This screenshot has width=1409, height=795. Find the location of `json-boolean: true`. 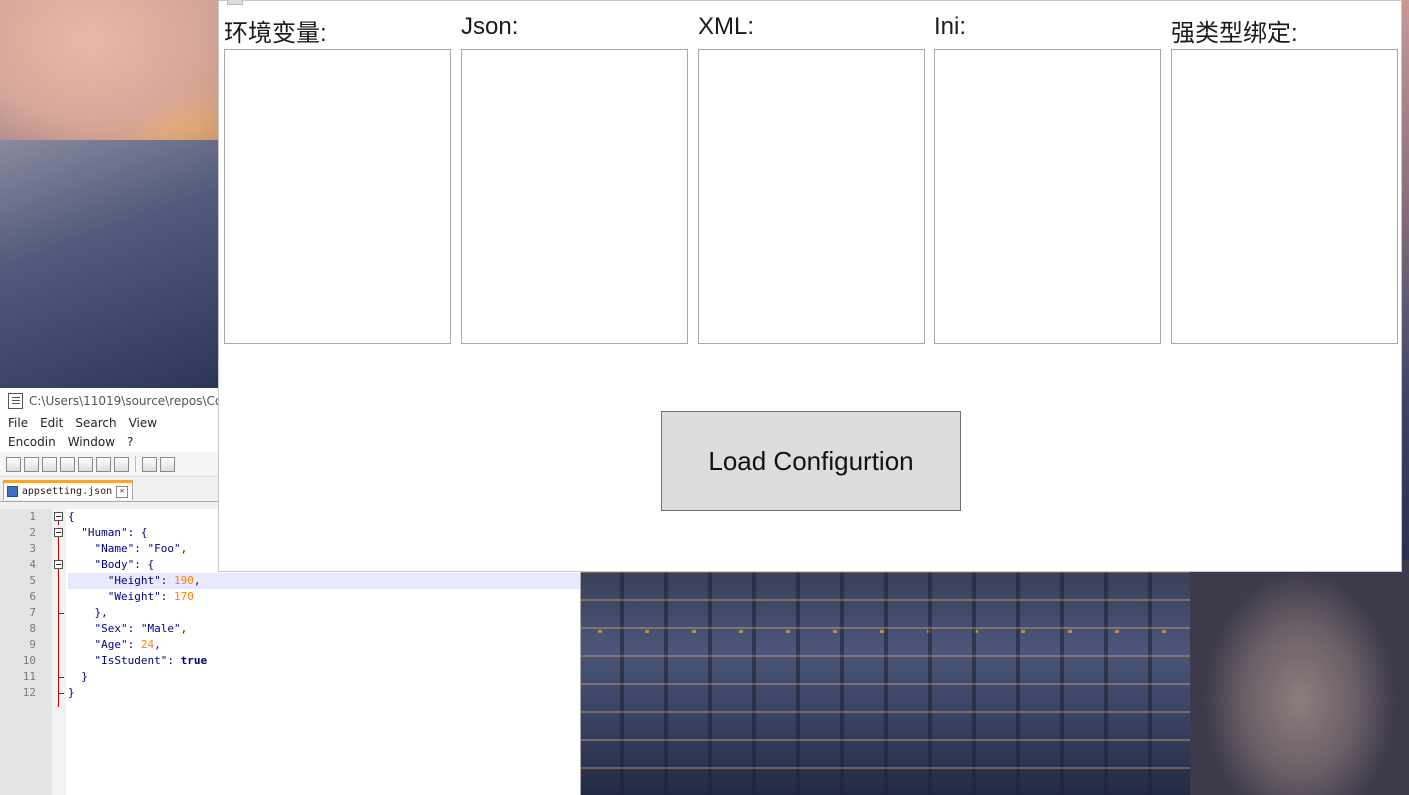

json-boolean: true is located at coordinates (194, 660).